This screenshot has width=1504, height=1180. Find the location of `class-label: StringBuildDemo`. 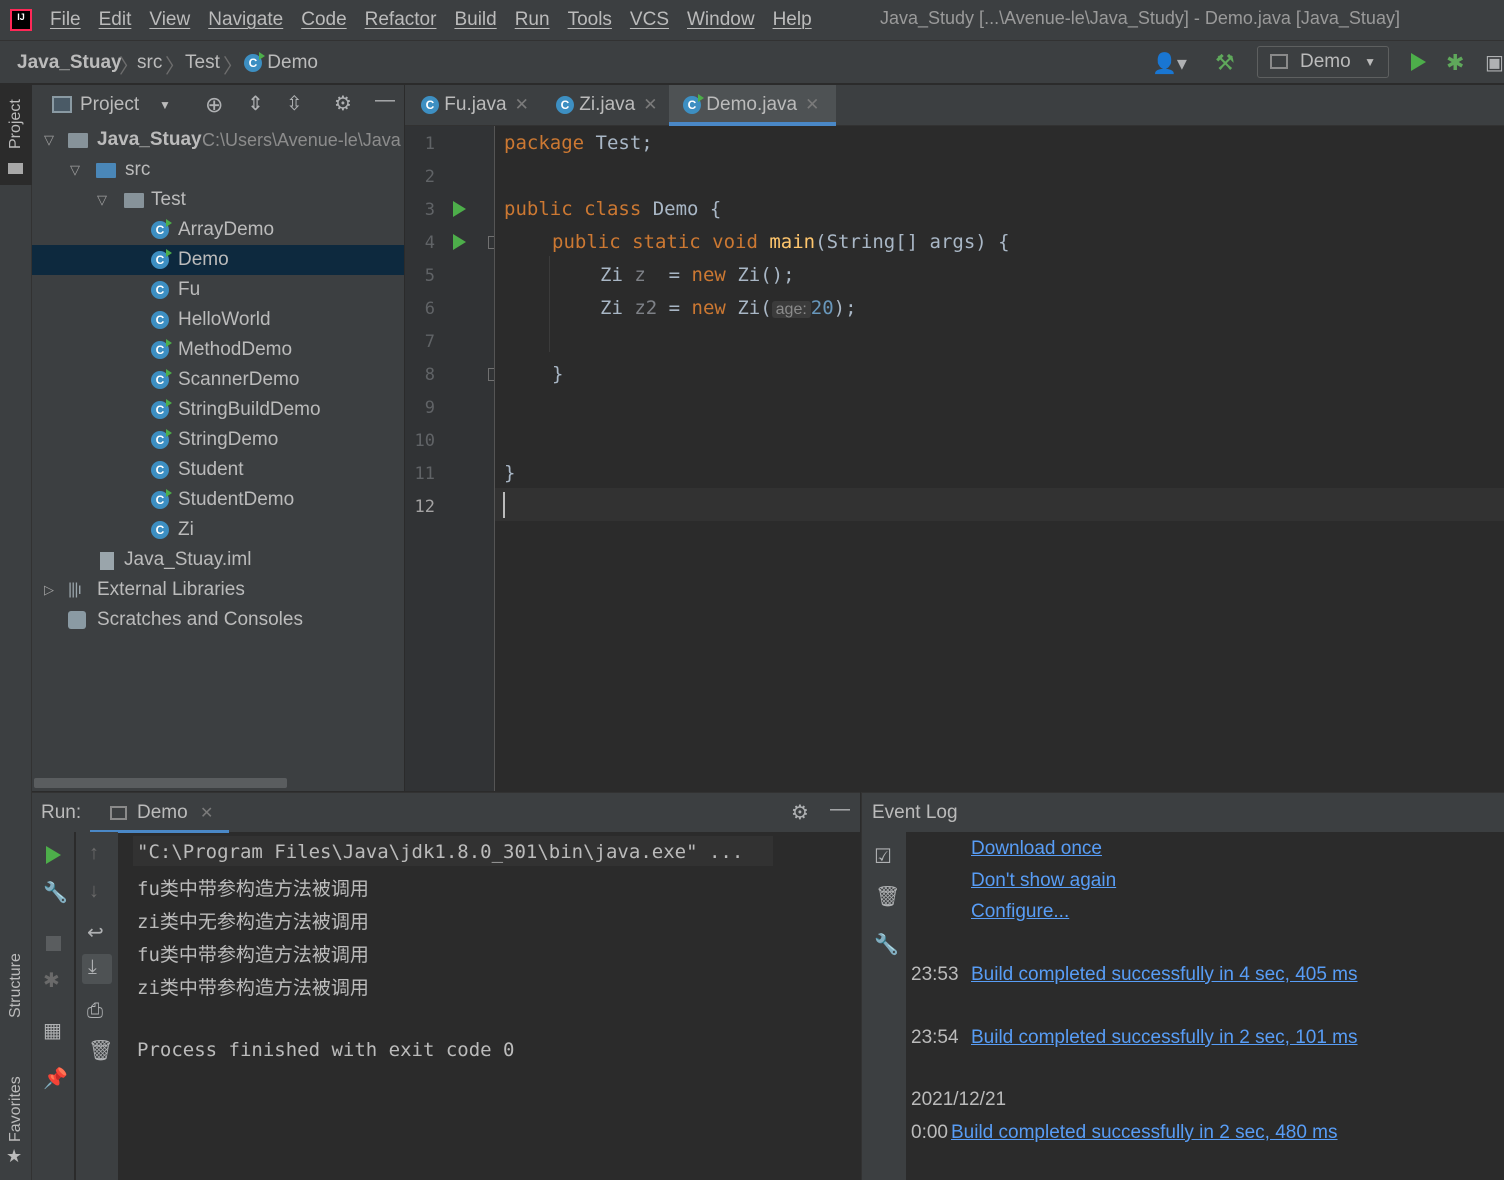

class-label: StringBuildDemo is located at coordinates (249, 409).